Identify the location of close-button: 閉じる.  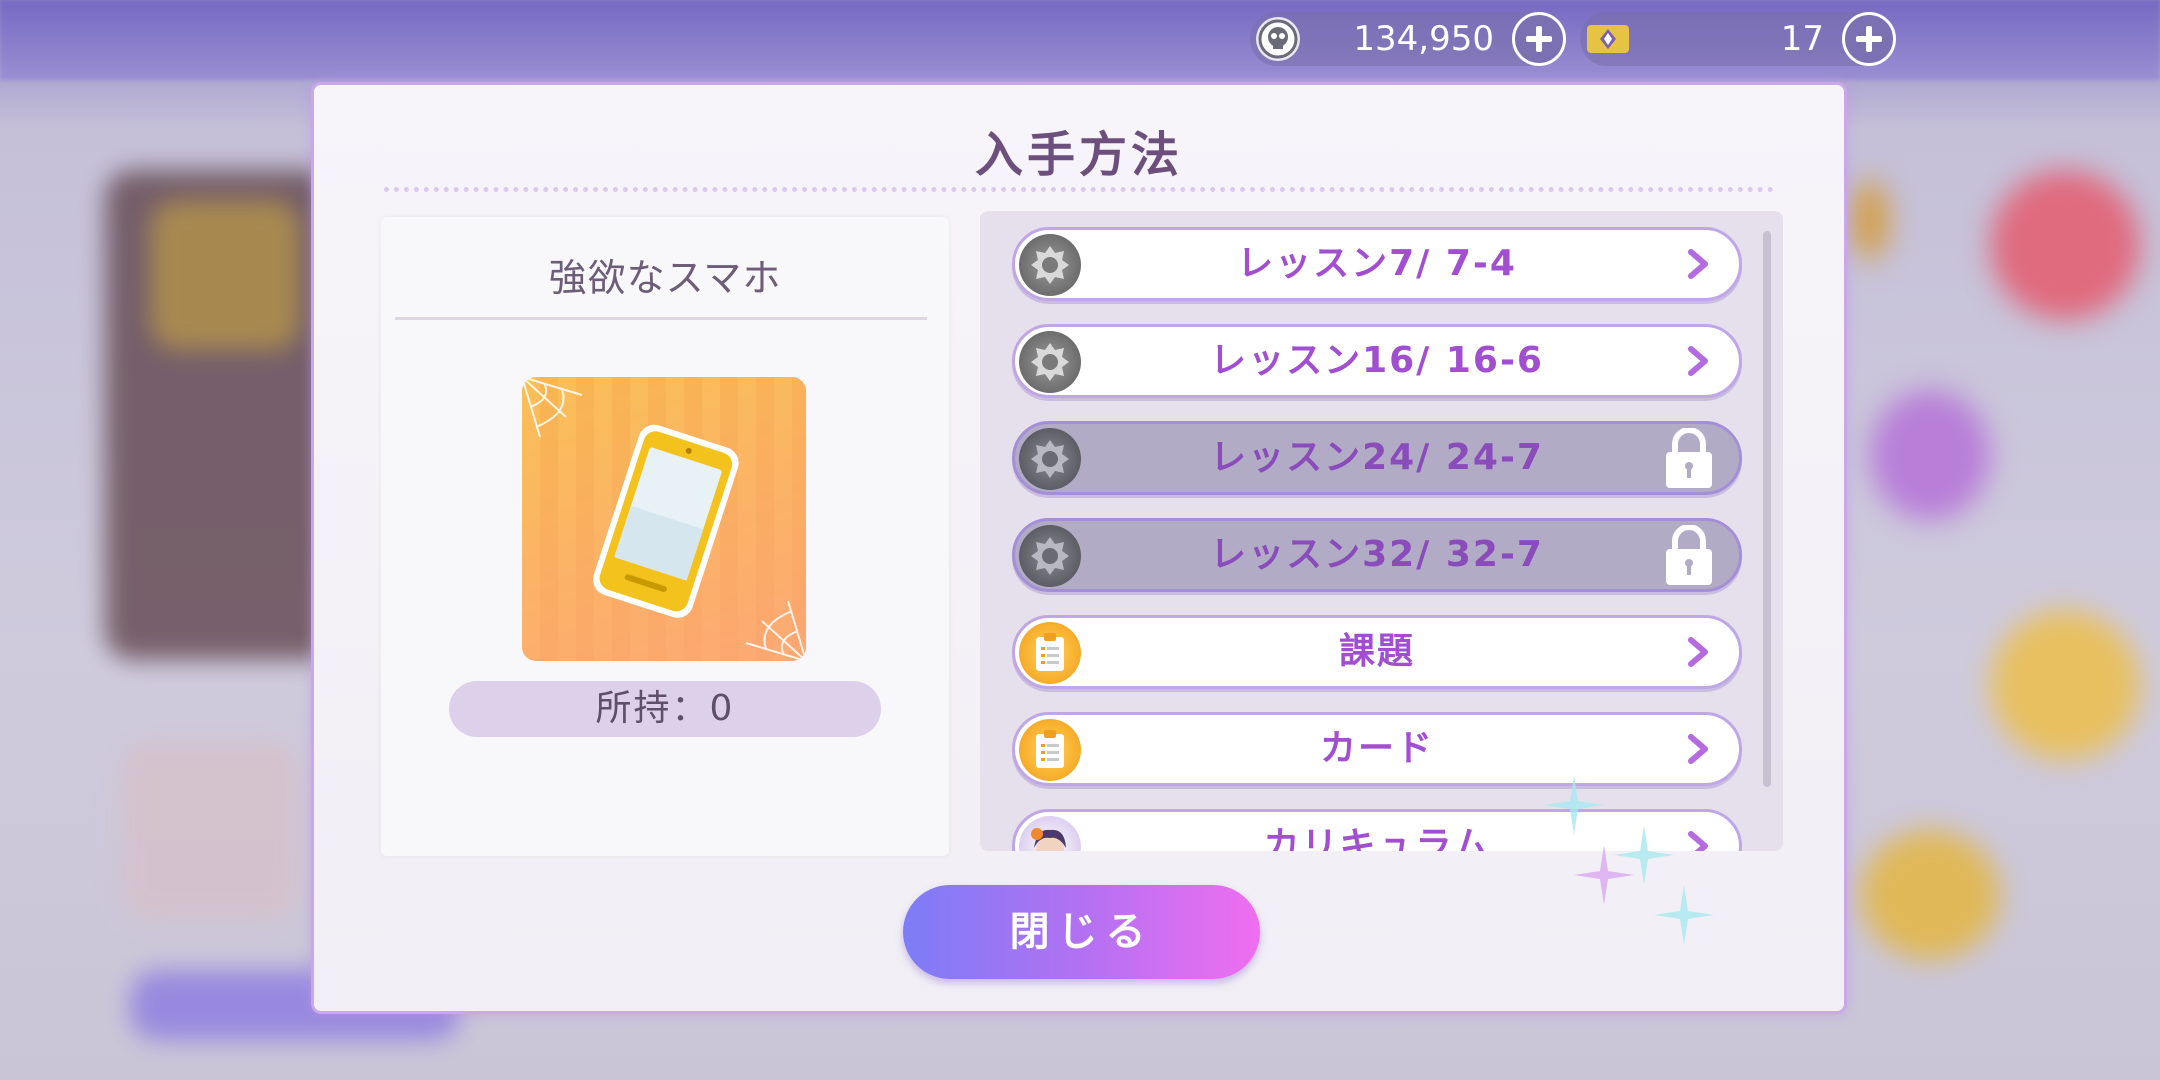
(1081, 932).